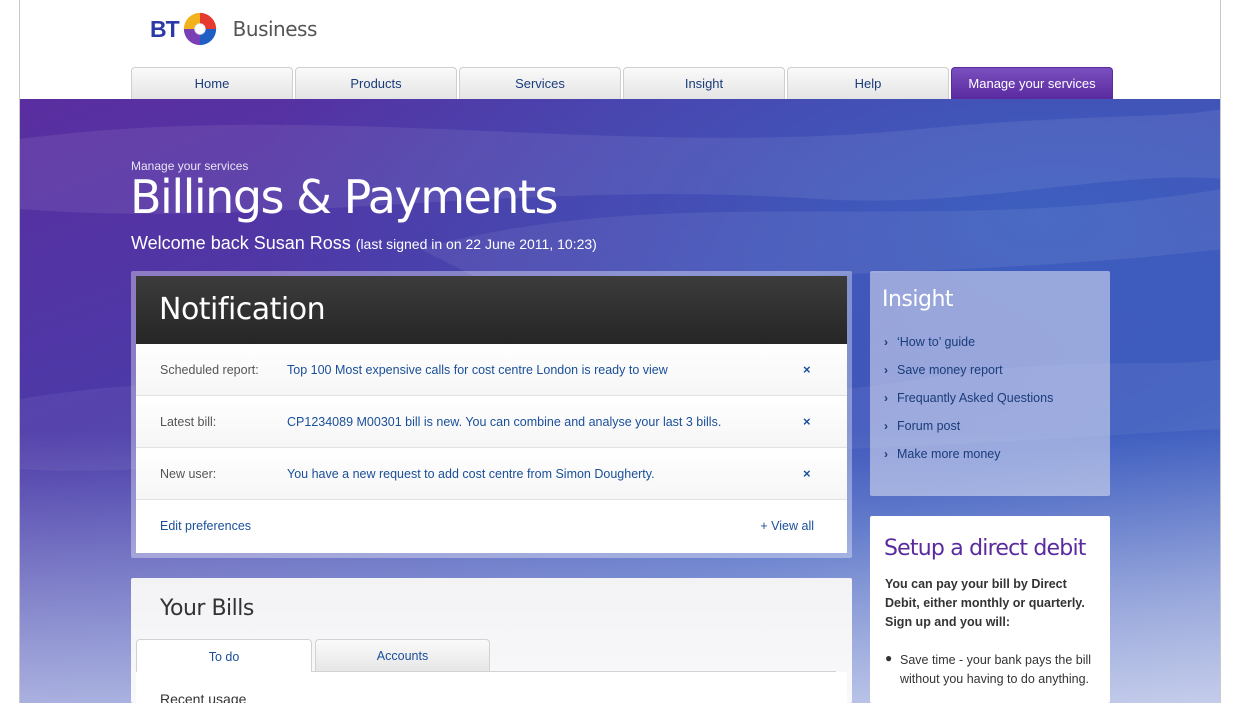 This screenshot has height=703, width=1250. I want to click on notification-title: Notification, so click(491, 310).